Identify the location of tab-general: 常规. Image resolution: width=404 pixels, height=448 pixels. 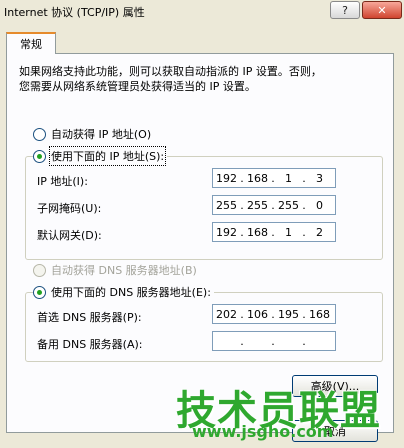
(31, 43).